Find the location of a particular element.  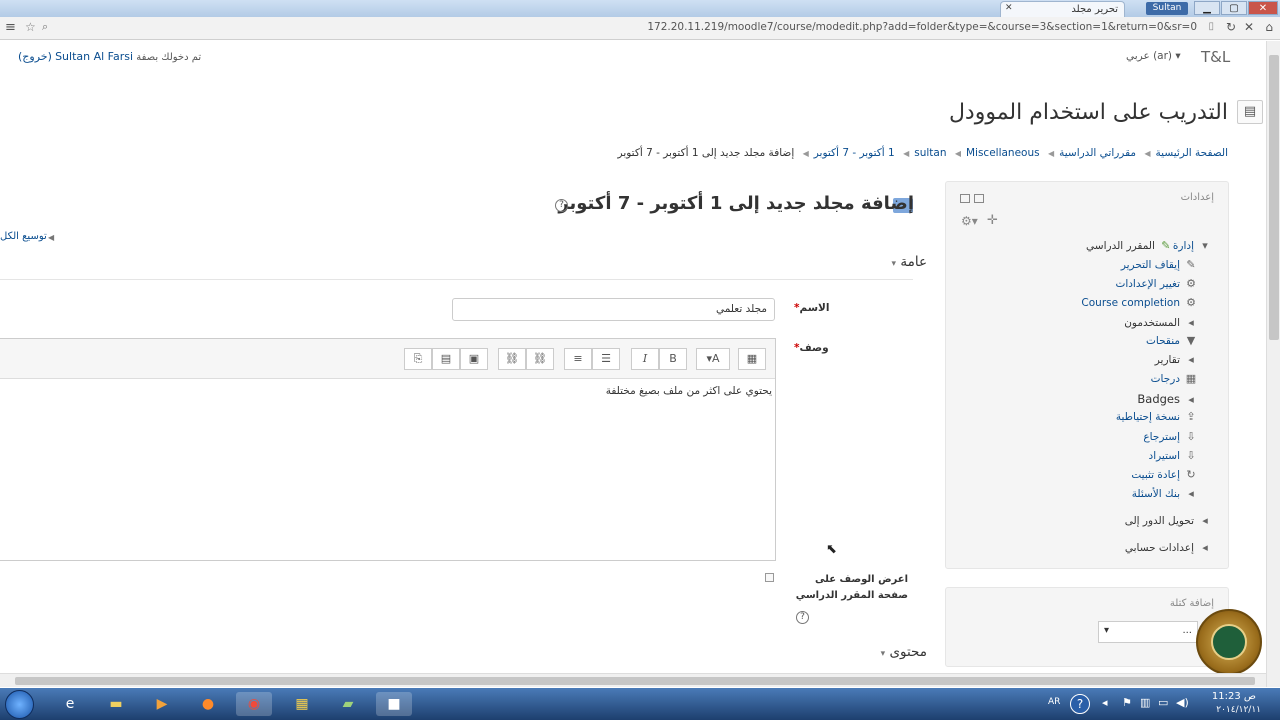

maximize-icon: ▢ is located at coordinates (1234, 8).